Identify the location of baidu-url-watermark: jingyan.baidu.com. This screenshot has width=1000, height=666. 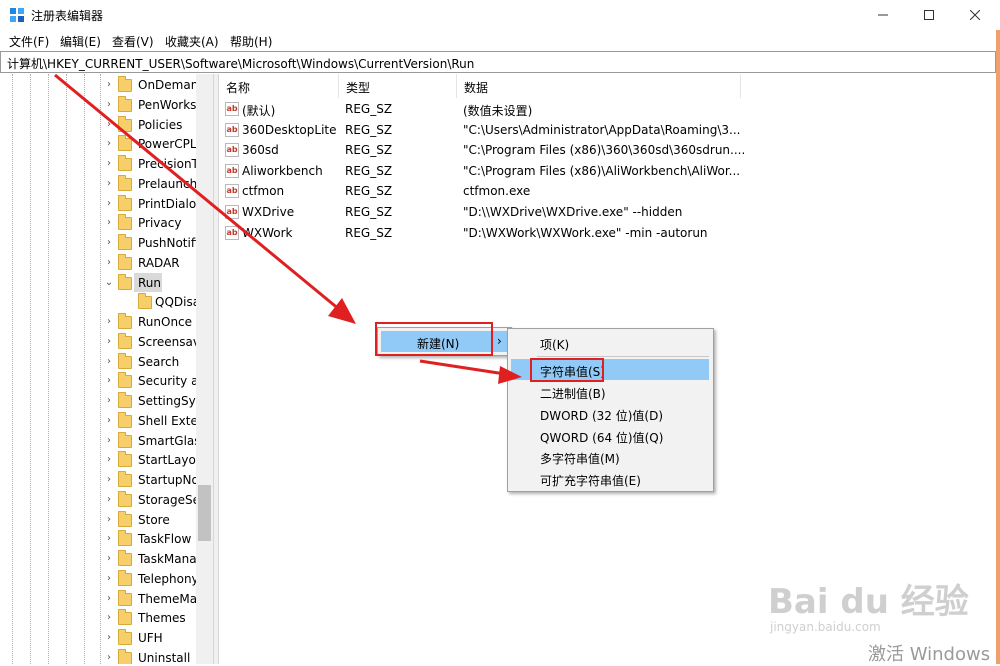
(825, 627).